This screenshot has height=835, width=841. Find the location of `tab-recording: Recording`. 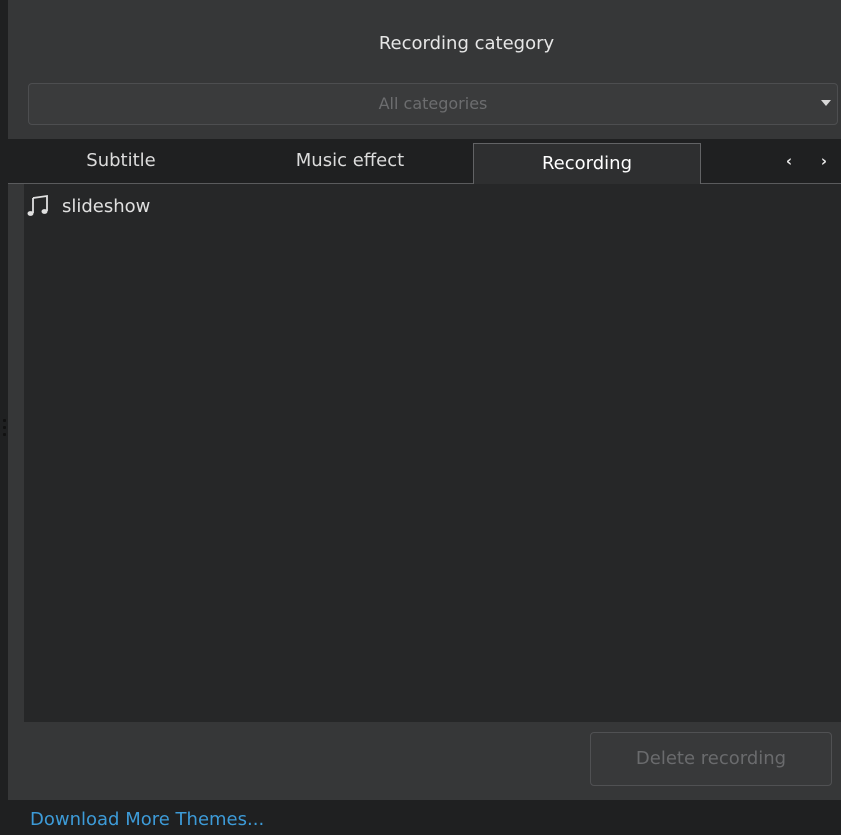

tab-recording: Recording is located at coordinates (587, 163).